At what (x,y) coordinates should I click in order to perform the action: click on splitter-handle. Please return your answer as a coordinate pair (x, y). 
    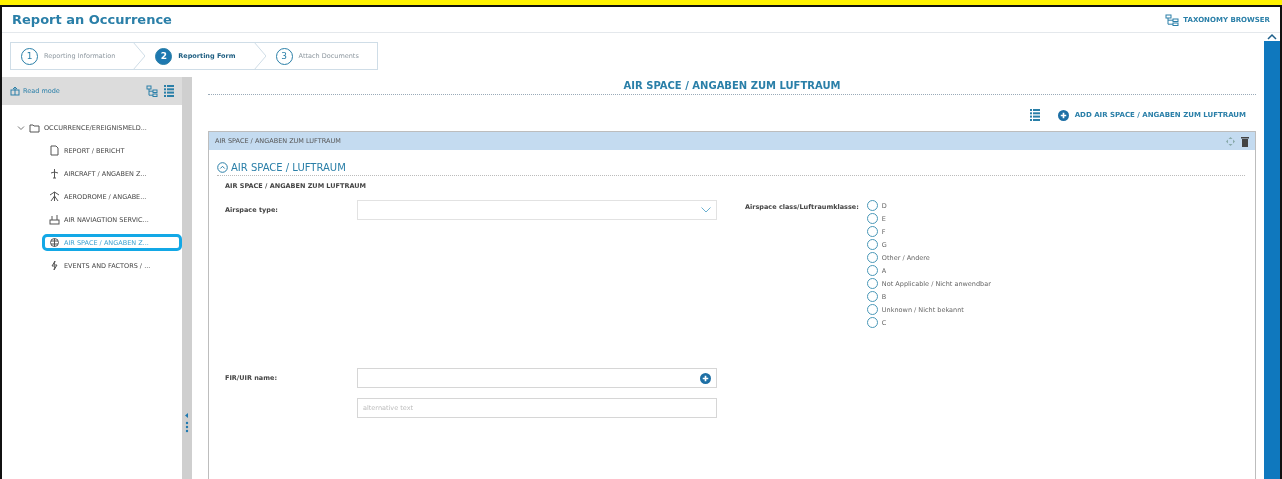
    Looking at the image, I should click on (187, 278).